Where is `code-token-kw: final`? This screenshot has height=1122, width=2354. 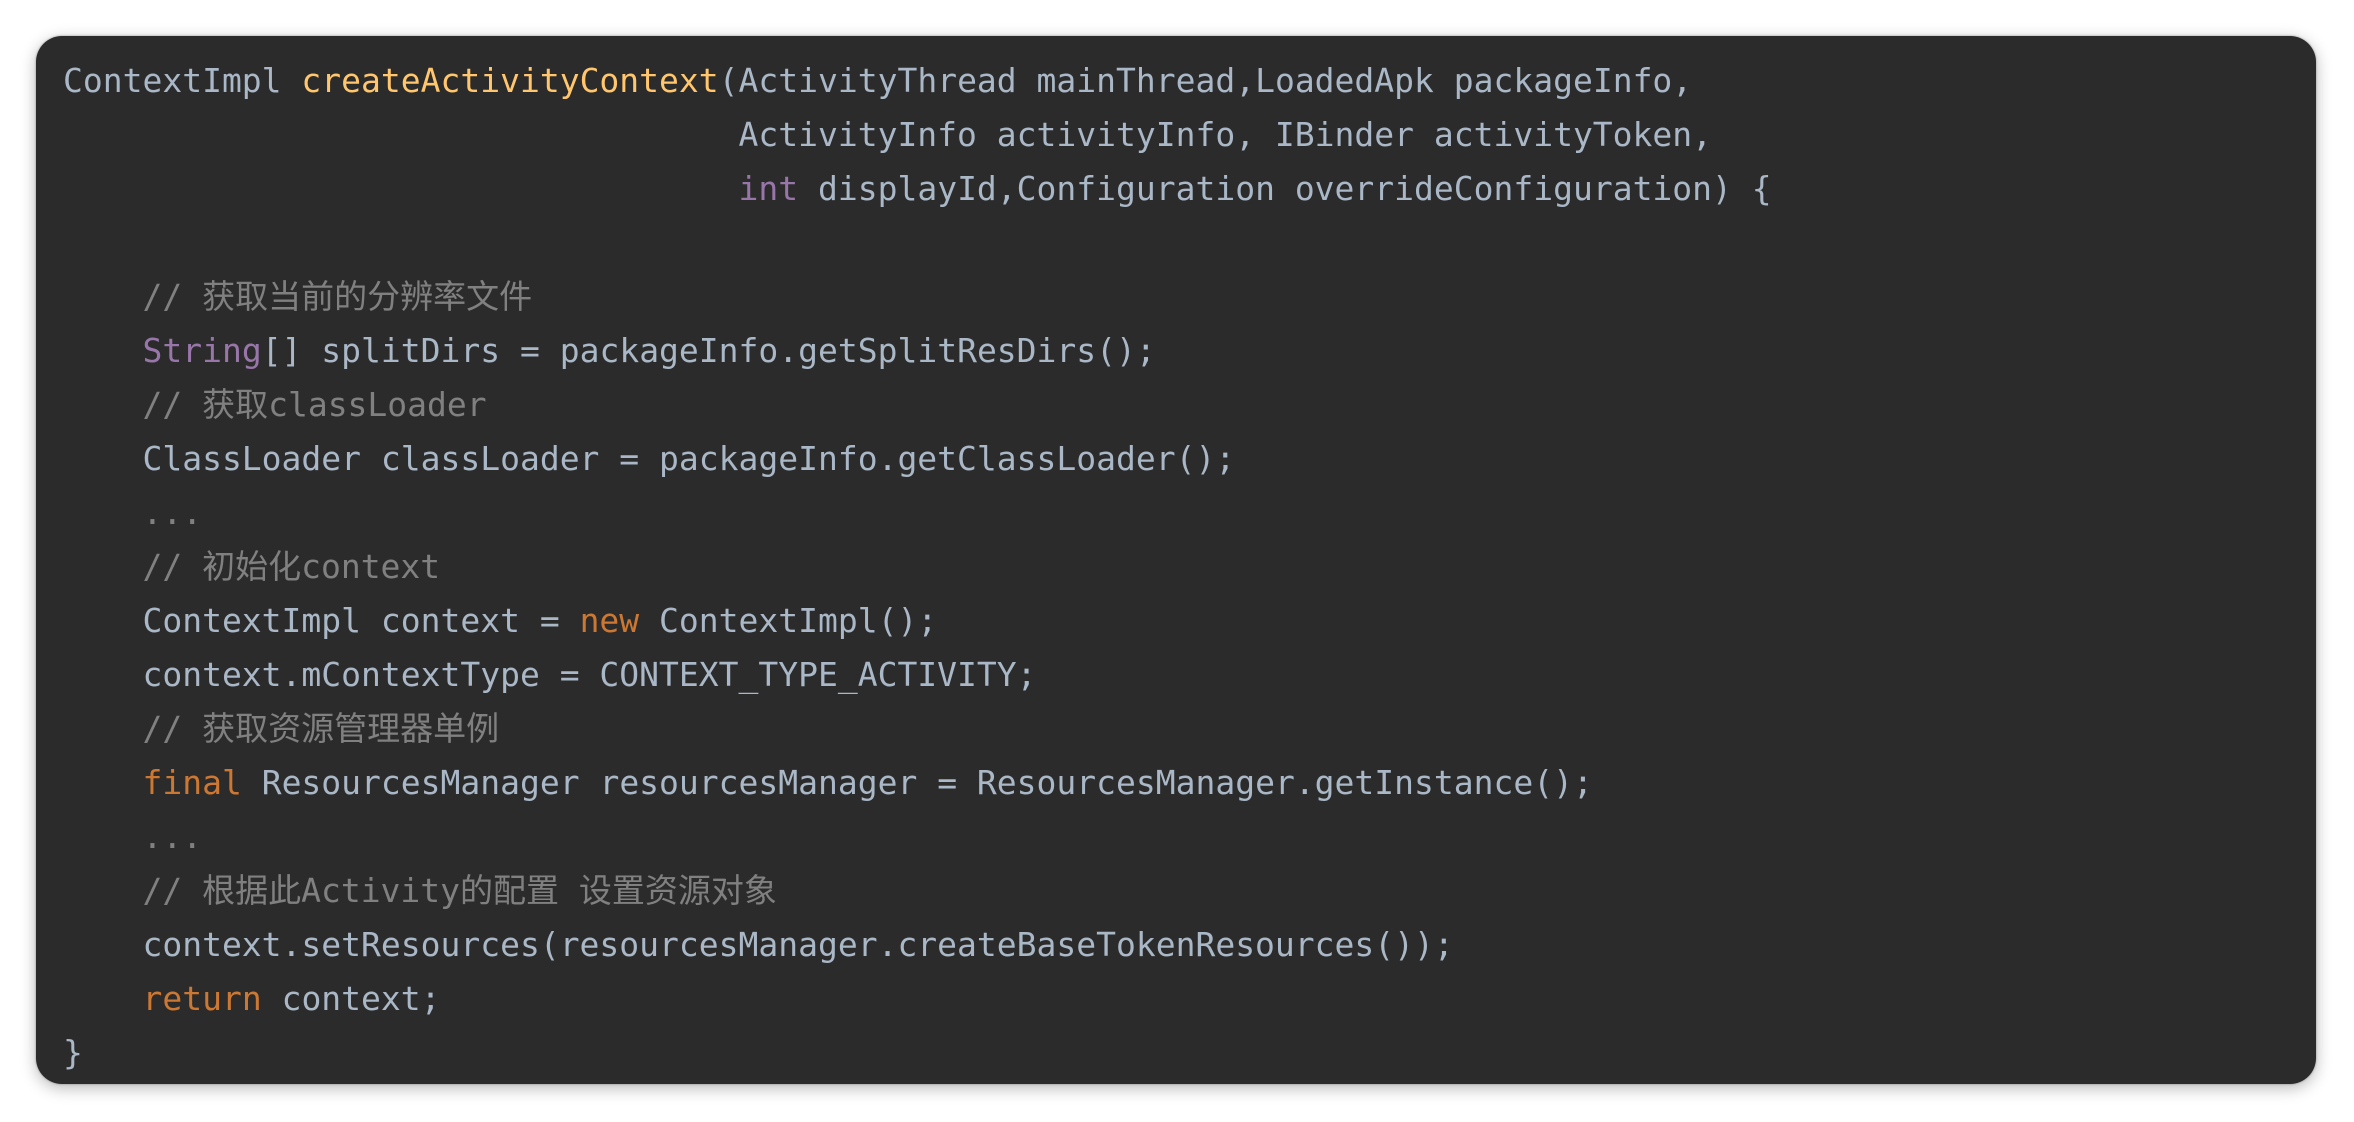 code-token-kw: final is located at coordinates (192, 782).